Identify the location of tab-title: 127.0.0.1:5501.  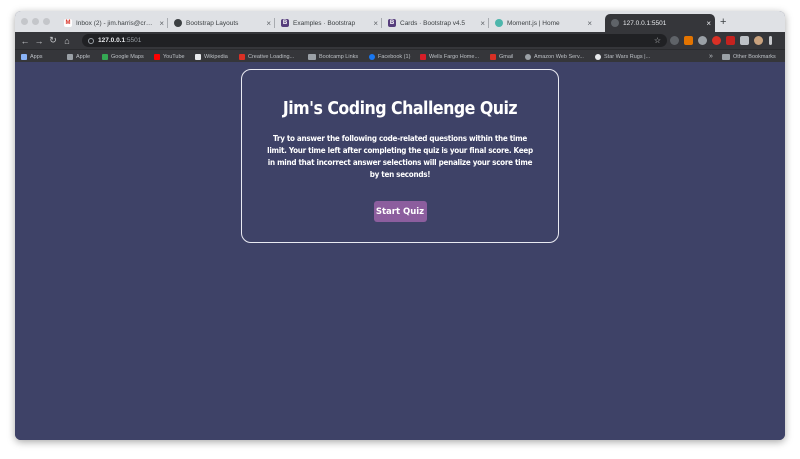
(645, 23).